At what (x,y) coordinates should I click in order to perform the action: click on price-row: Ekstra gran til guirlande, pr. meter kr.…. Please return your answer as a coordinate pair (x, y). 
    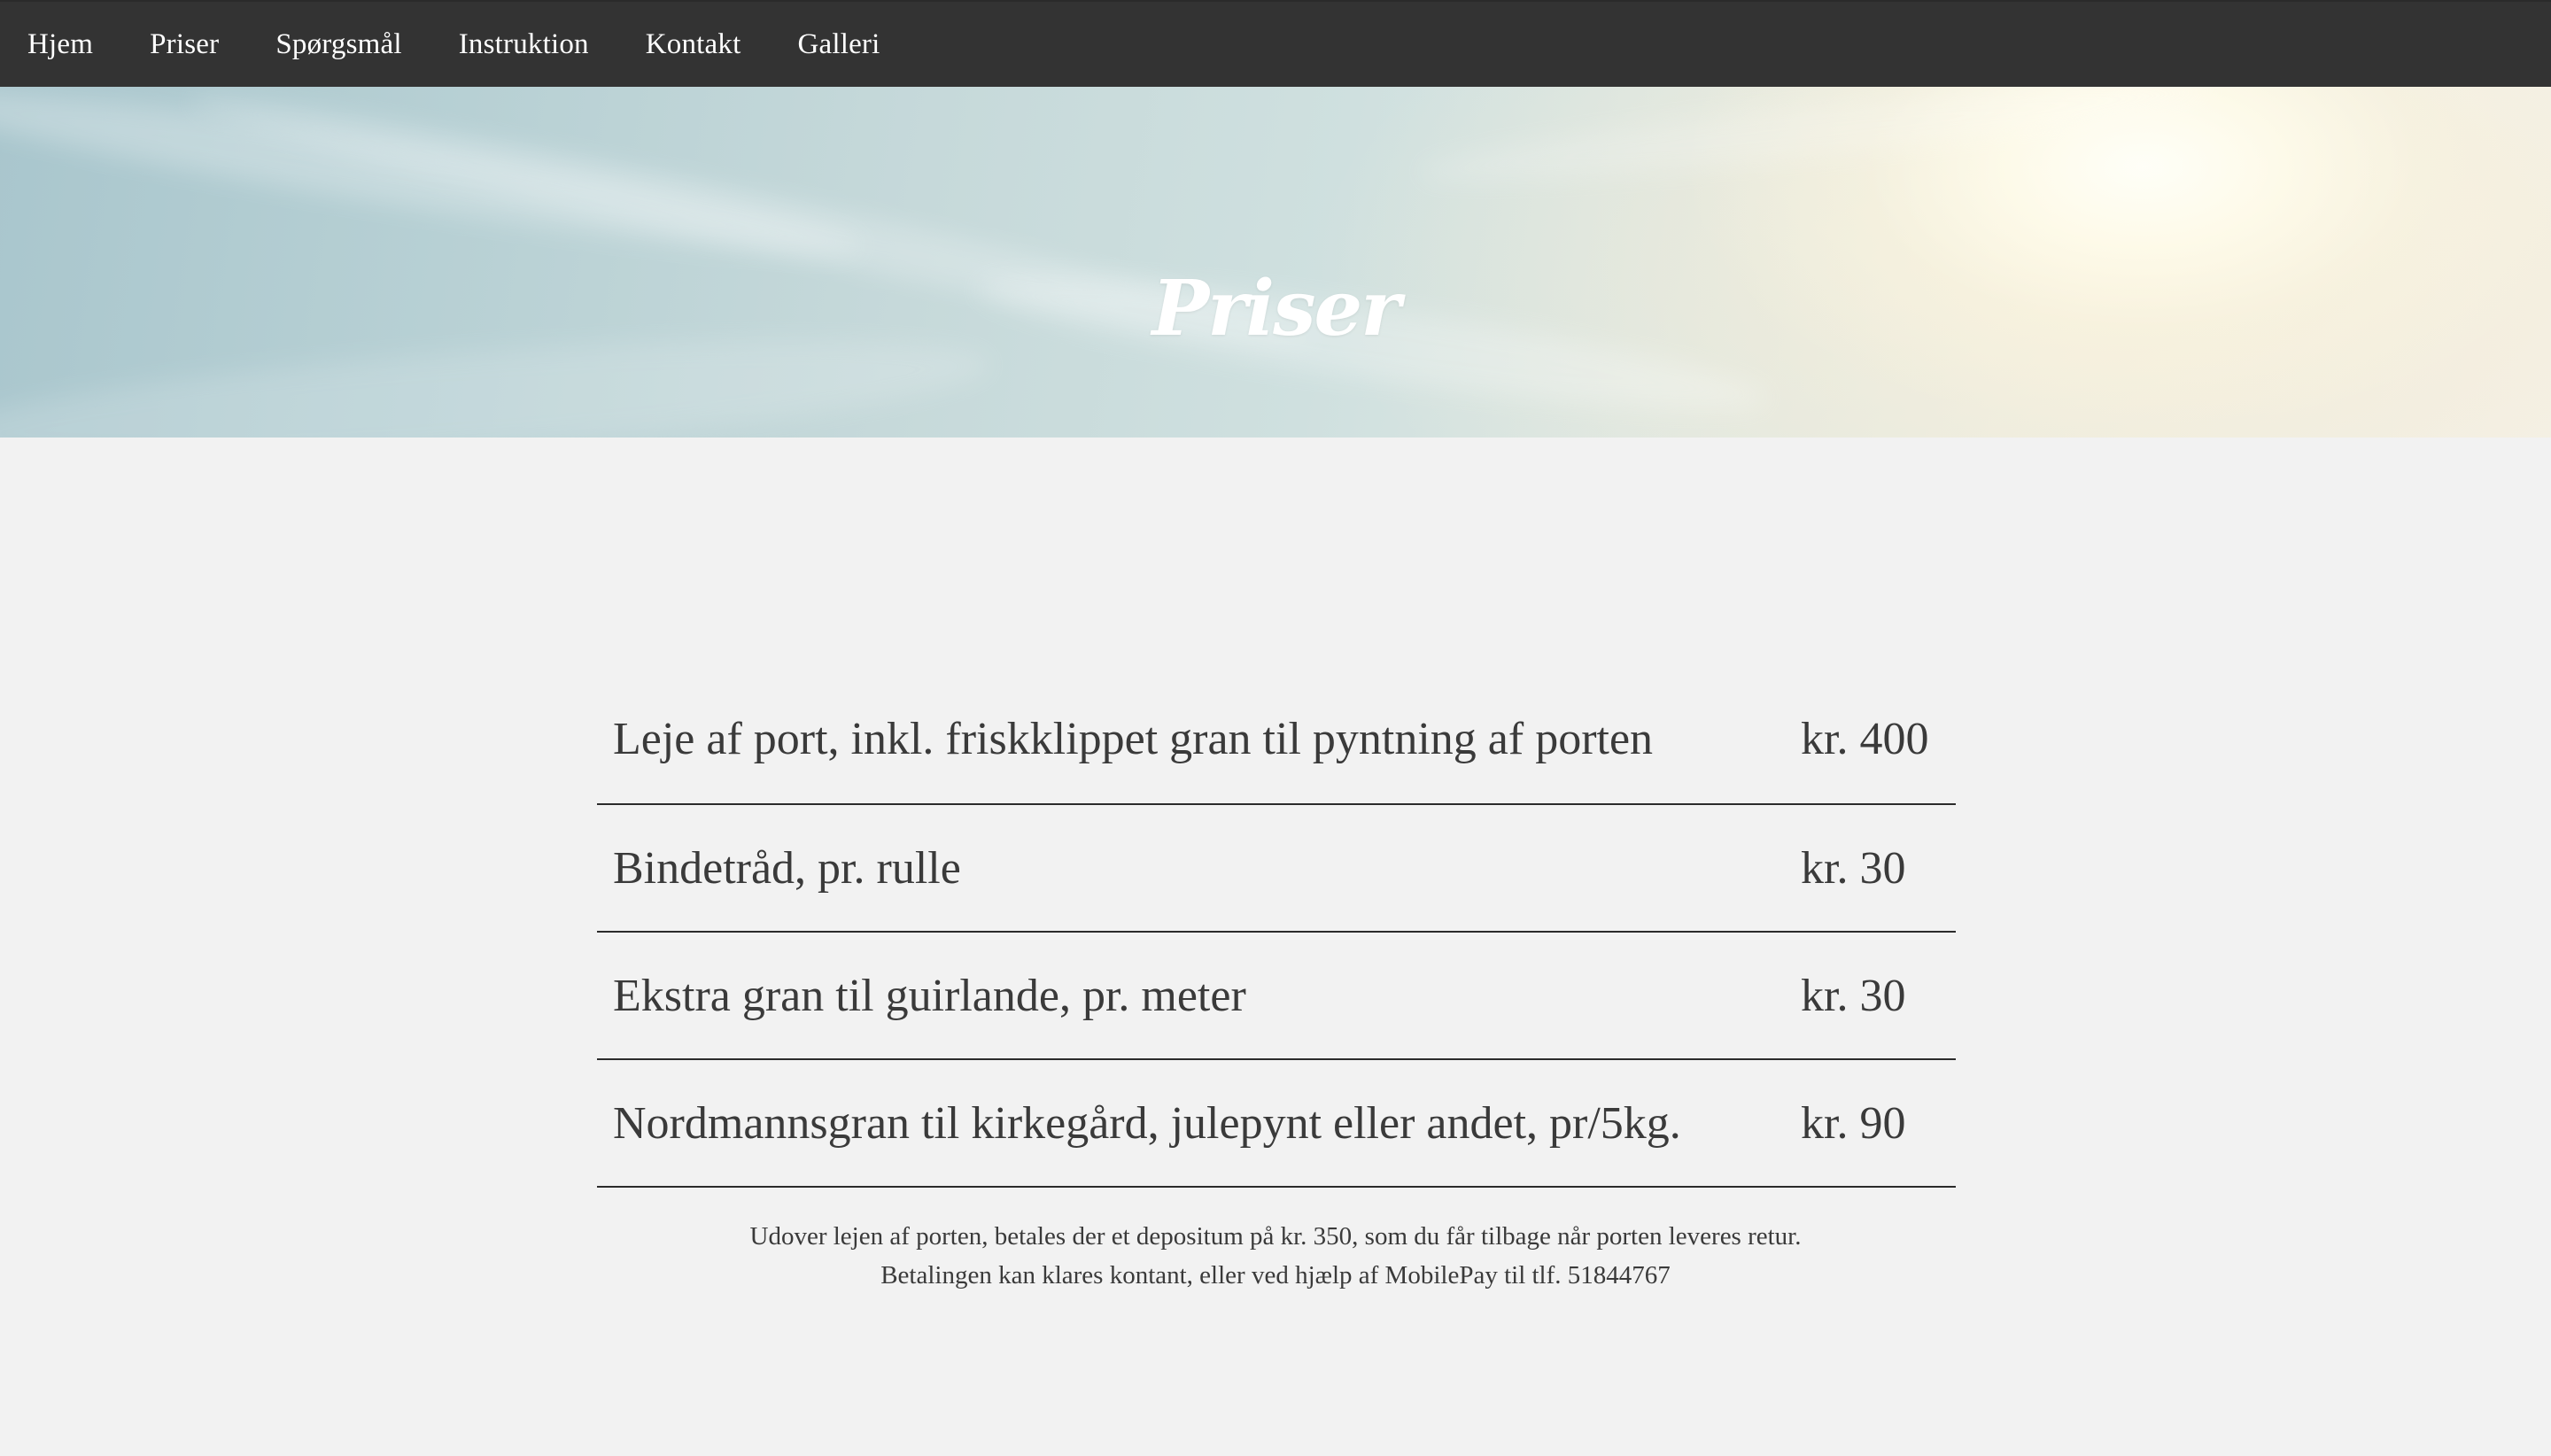
    Looking at the image, I should click on (1277, 995).